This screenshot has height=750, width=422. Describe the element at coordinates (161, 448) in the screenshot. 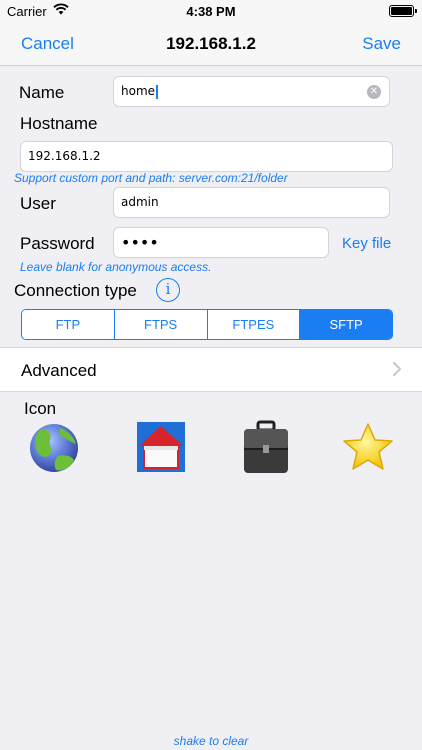

I see `home-icon` at that location.